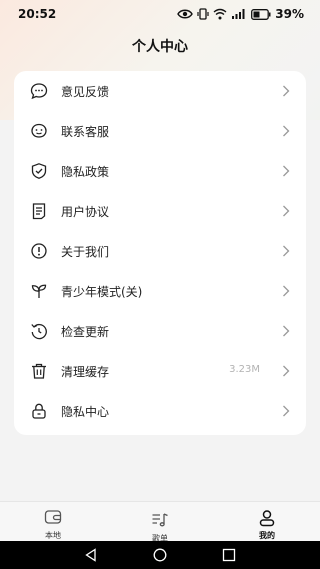 The width and height of the screenshot is (320, 569). I want to click on menu-item-check-update: 检查更新, so click(160, 331).